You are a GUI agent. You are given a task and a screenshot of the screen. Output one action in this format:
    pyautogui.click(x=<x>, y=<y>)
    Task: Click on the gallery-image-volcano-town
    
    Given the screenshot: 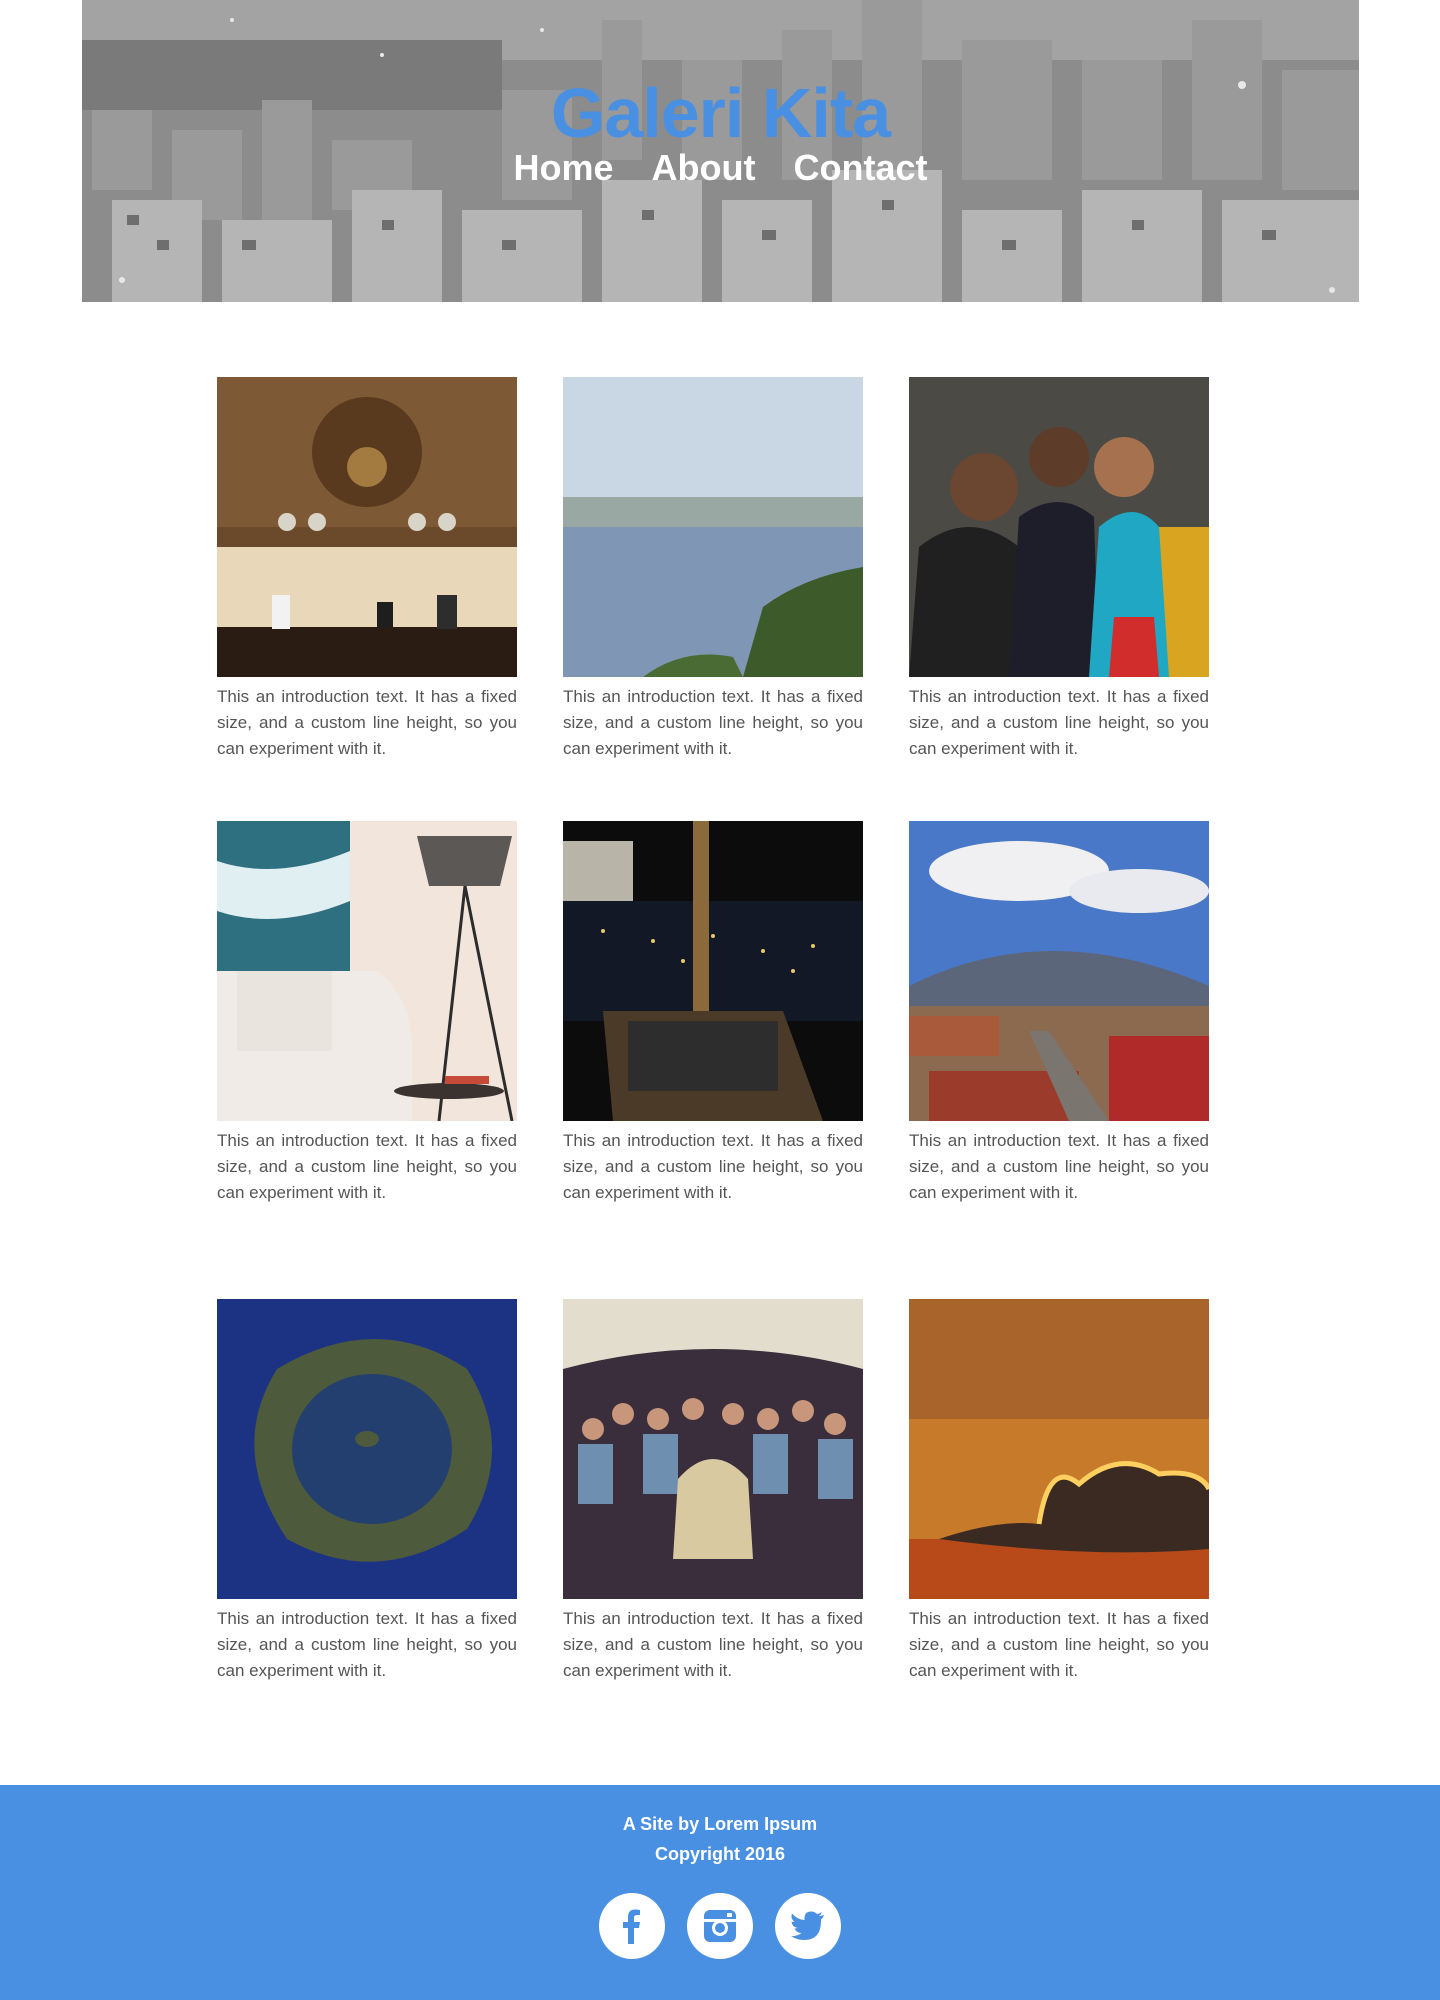 What is the action you would take?
    pyautogui.click(x=1059, y=971)
    